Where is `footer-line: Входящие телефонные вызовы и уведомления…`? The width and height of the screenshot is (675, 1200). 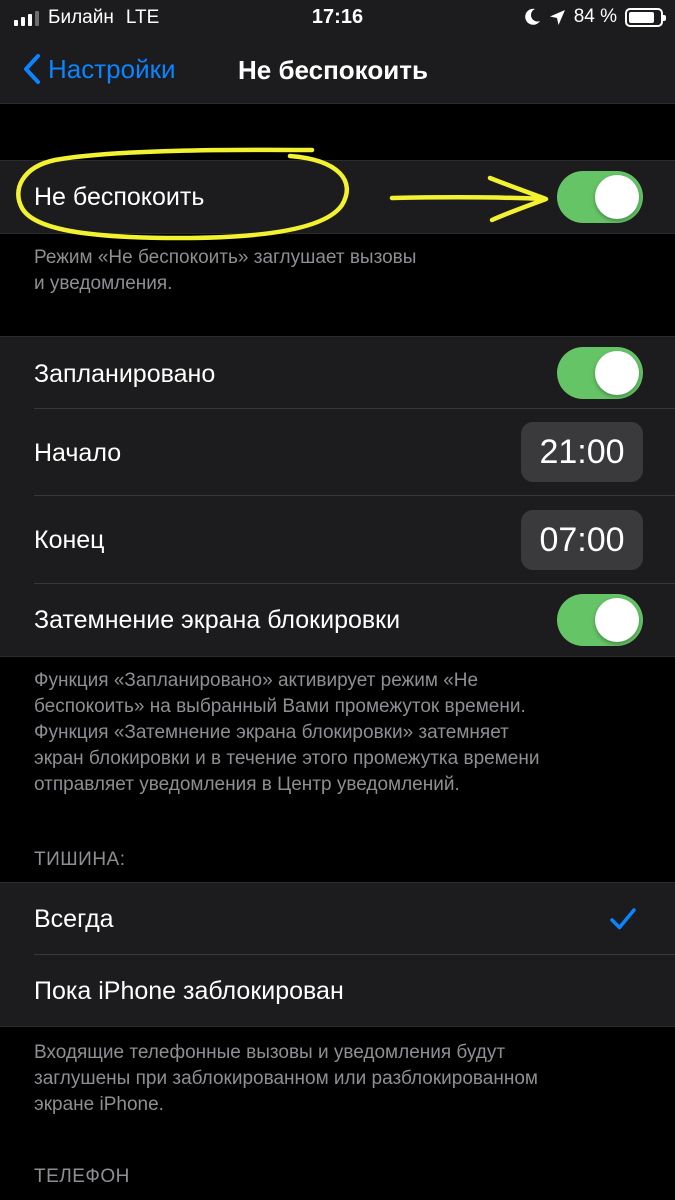 footer-line: Входящие телефонные вызовы и уведомления… is located at coordinates (270, 1052).